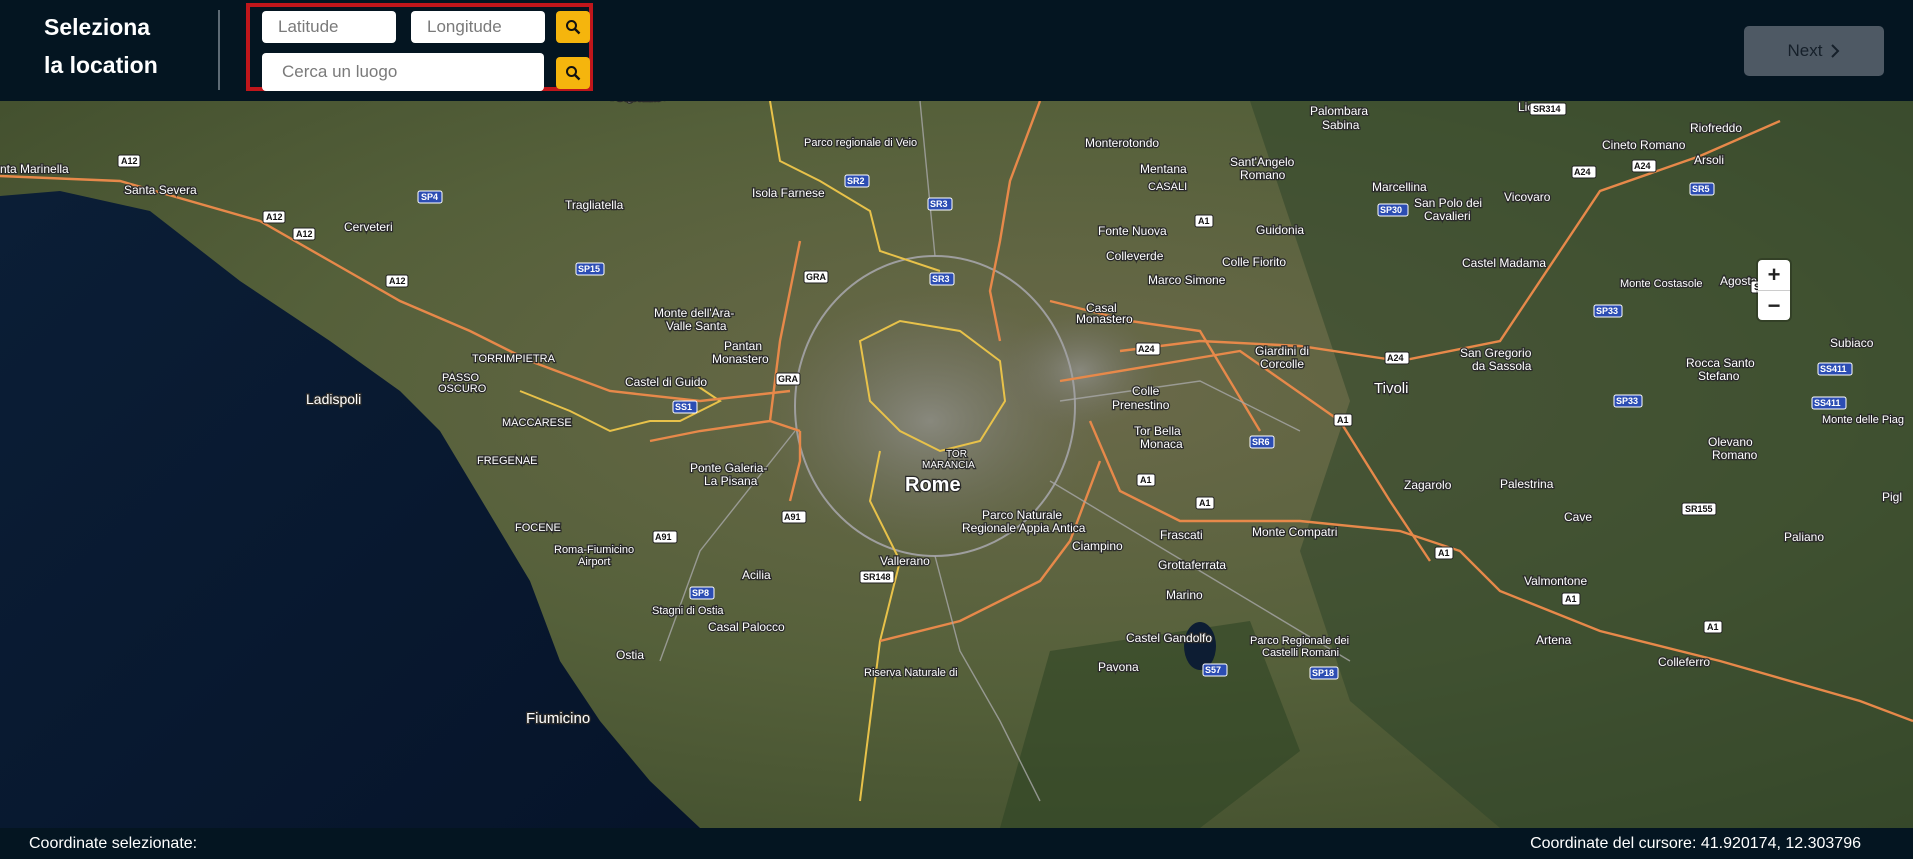 The height and width of the screenshot is (859, 1913). I want to click on svg-text: Riofreddo, so click(1716, 128).